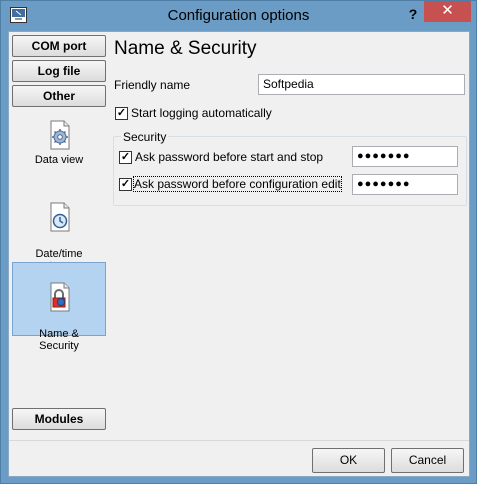  What do you see at coordinates (238, 16) in the screenshot?
I see `title-bar: Configuration options ? ✕` at bounding box center [238, 16].